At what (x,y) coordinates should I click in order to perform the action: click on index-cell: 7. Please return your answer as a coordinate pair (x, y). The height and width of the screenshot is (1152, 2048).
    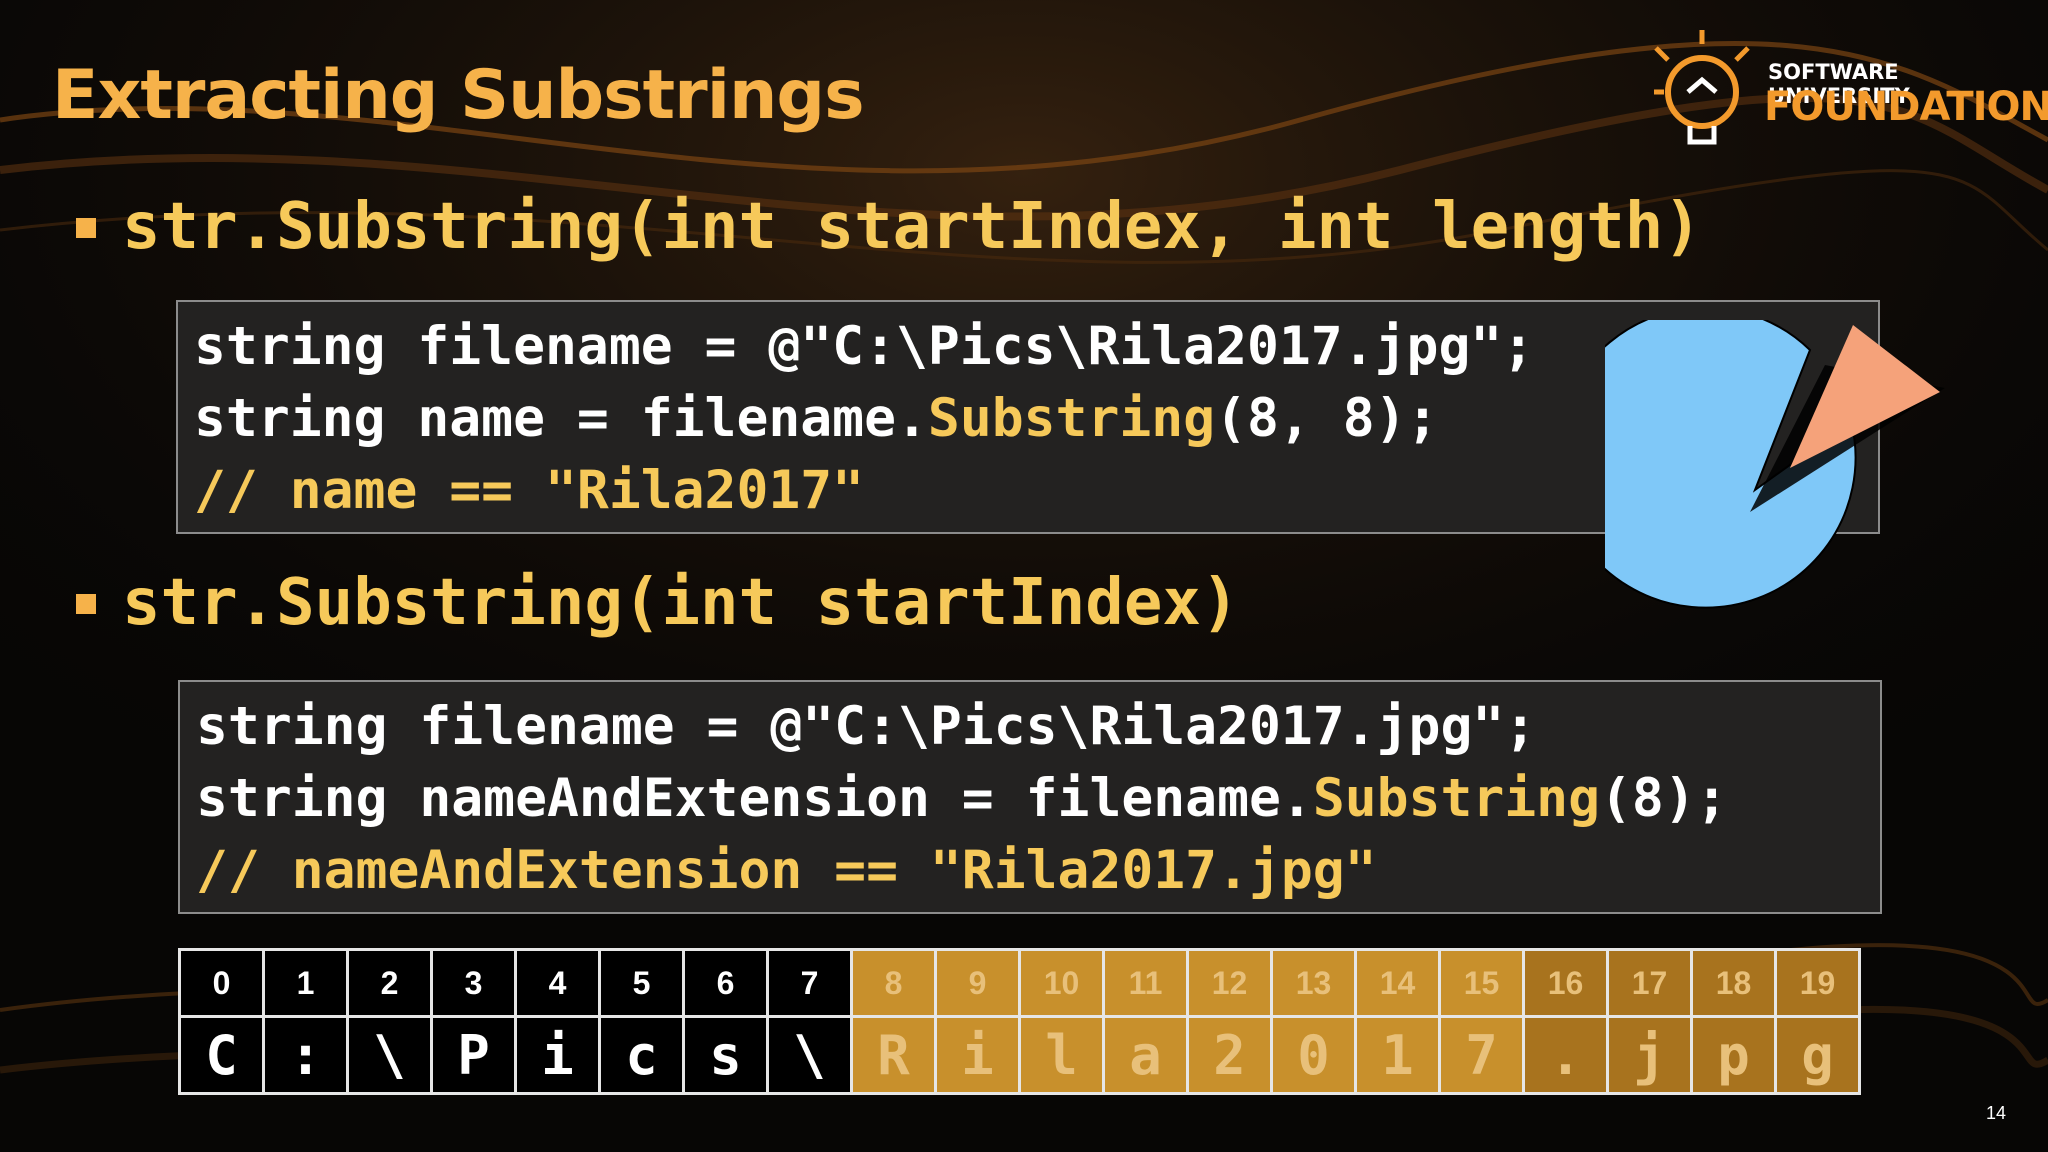
    Looking at the image, I should click on (809, 983).